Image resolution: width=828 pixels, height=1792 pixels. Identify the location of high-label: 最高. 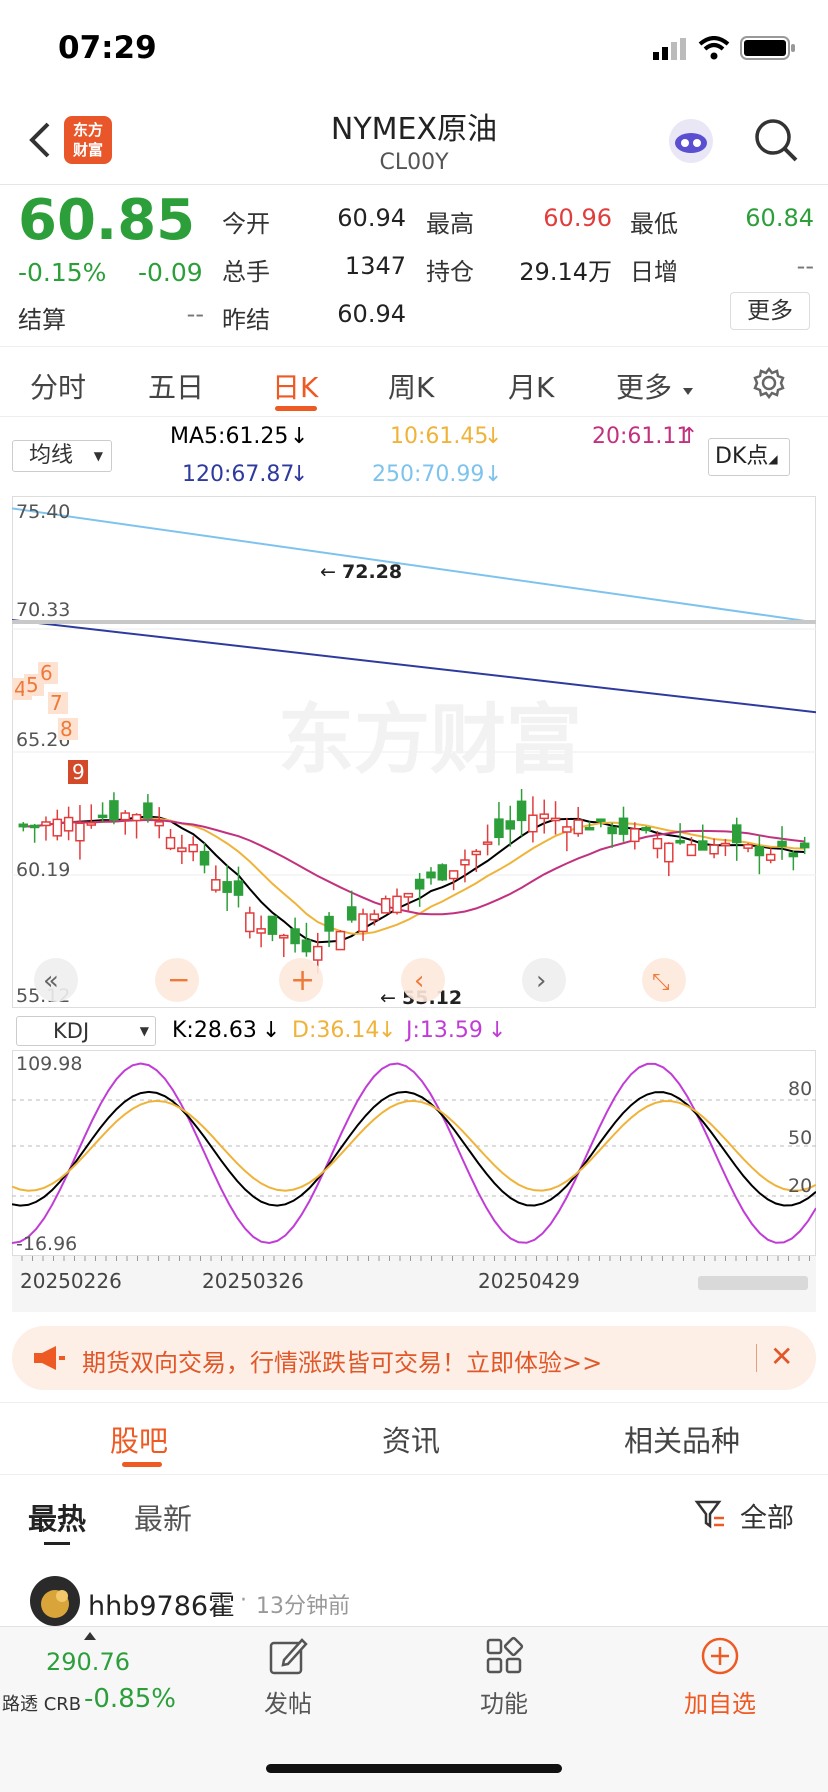
(450, 224).